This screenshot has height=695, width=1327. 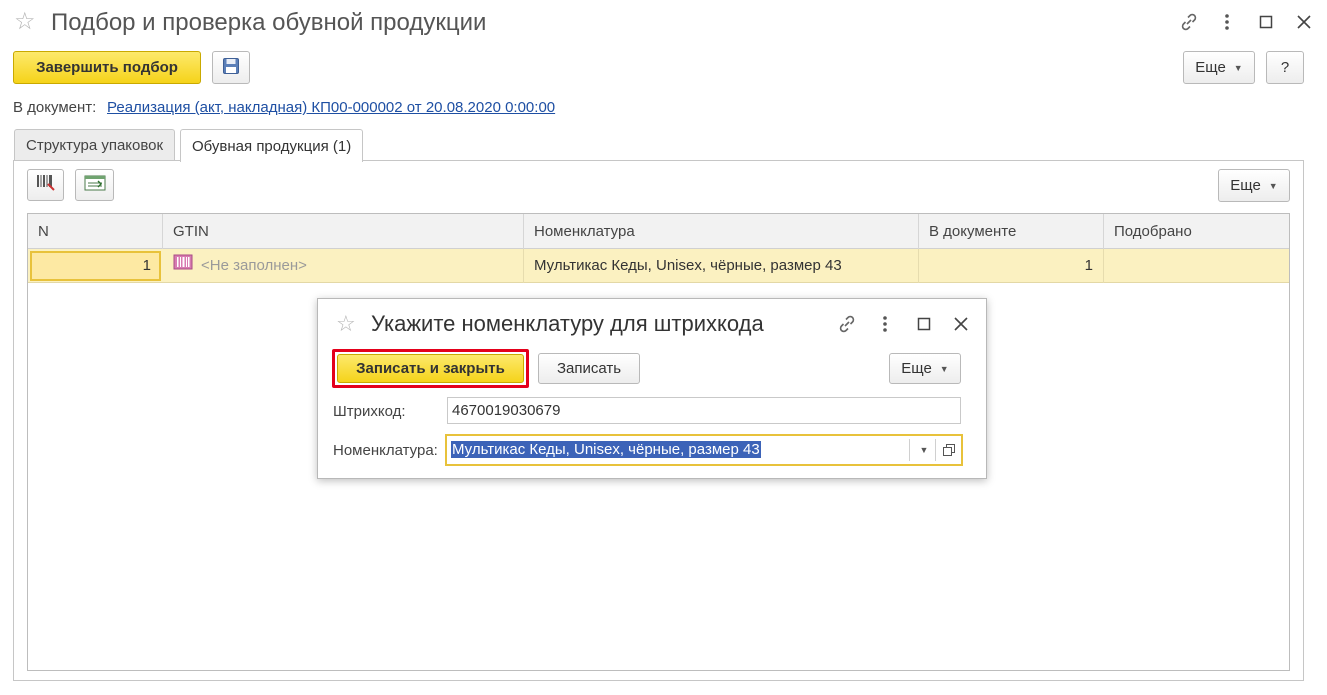 I want to click on barcode-scan-button, so click(x=45, y=185).